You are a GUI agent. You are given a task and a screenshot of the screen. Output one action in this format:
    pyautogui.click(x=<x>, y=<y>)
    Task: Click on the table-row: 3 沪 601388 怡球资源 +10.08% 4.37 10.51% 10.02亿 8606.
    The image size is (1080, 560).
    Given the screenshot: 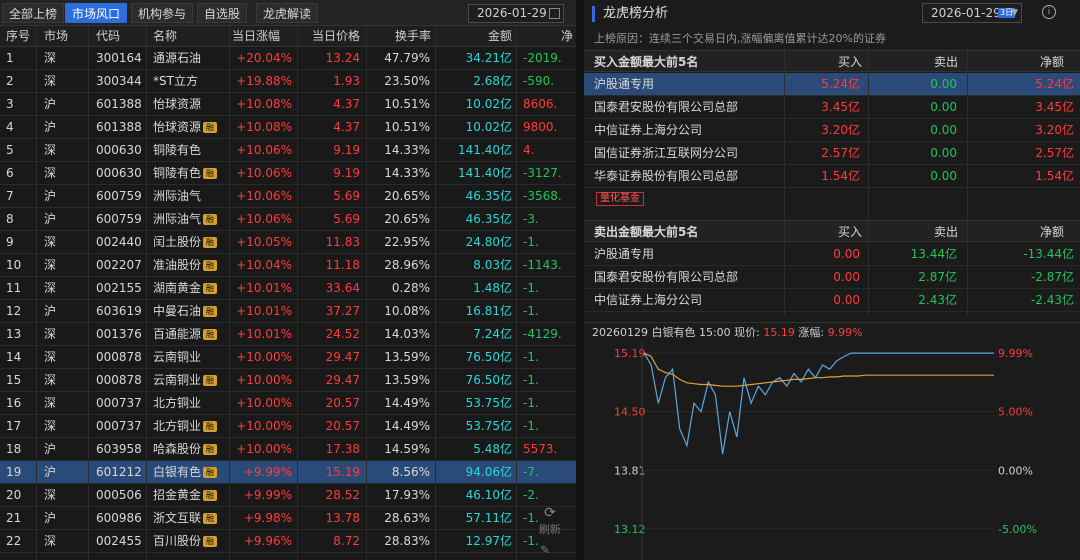 What is the action you would take?
    pyautogui.click(x=288, y=104)
    